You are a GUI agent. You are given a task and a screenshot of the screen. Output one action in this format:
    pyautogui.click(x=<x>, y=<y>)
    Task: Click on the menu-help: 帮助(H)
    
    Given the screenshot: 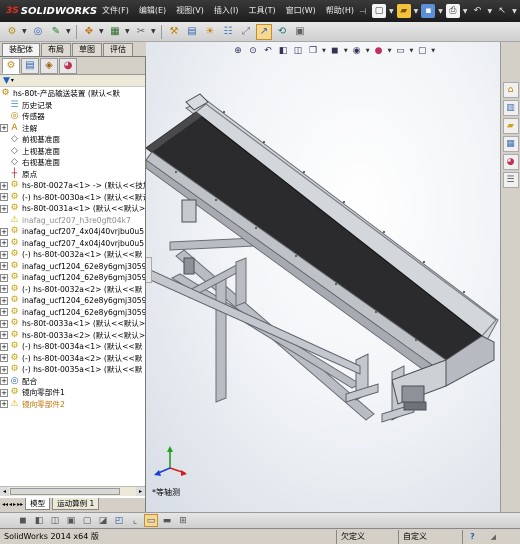 What is the action you would take?
    pyautogui.click(x=340, y=11)
    